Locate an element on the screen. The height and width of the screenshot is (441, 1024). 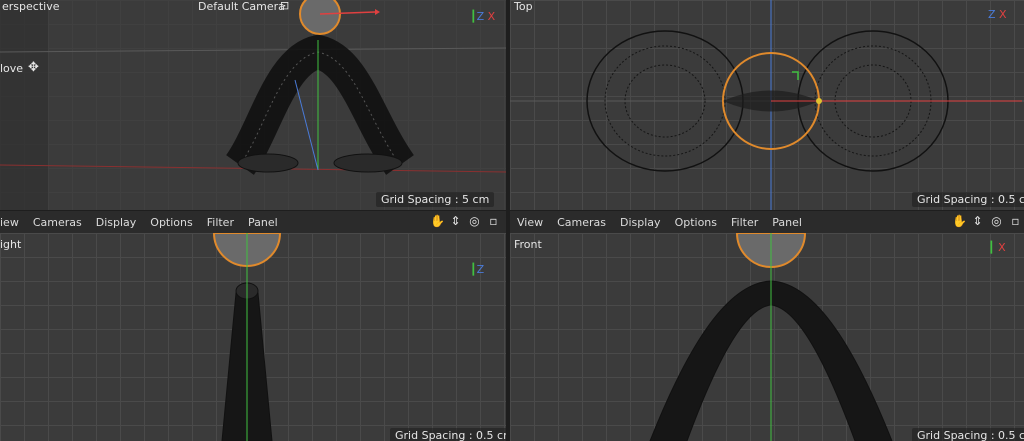
grid-spacing-front: Grid Spacing : 0.5 cm is located at coordinates (968, 434).